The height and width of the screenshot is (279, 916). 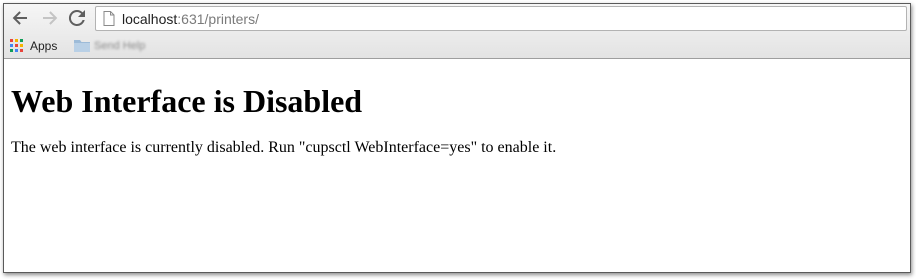 What do you see at coordinates (43, 46) in the screenshot?
I see `apps-bookmark-label: Apps` at bounding box center [43, 46].